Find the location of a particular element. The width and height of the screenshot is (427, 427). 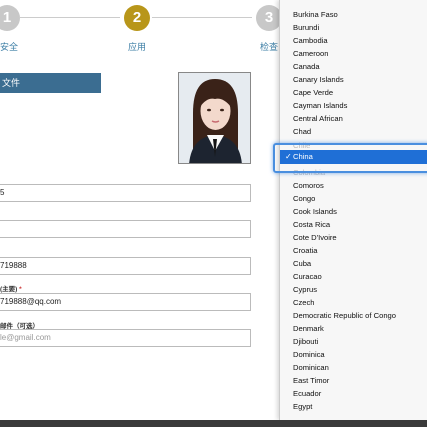

dropdown-option: Cook Islands is located at coordinates (353, 211).